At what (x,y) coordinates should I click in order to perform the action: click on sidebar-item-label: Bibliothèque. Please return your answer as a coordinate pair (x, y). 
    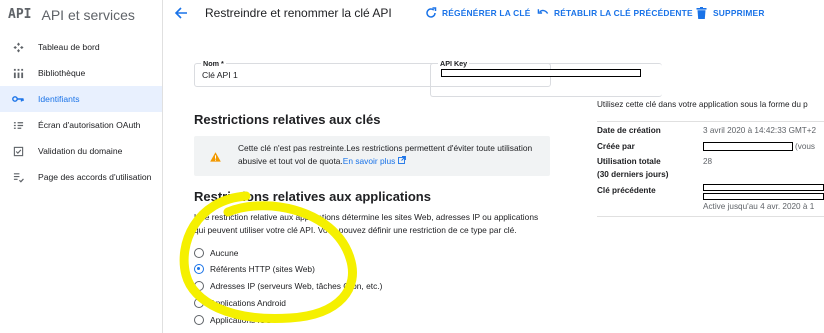
    Looking at the image, I should click on (62, 73).